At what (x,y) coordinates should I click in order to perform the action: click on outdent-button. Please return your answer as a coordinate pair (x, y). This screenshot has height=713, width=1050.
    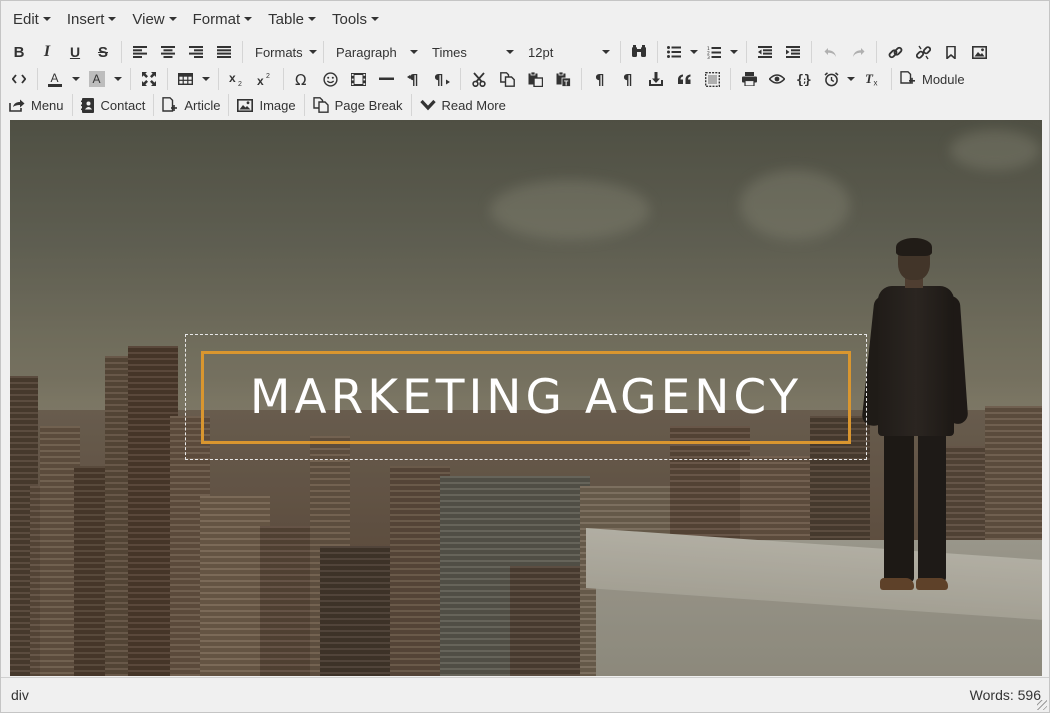
    Looking at the image, I should click on (765, 52).